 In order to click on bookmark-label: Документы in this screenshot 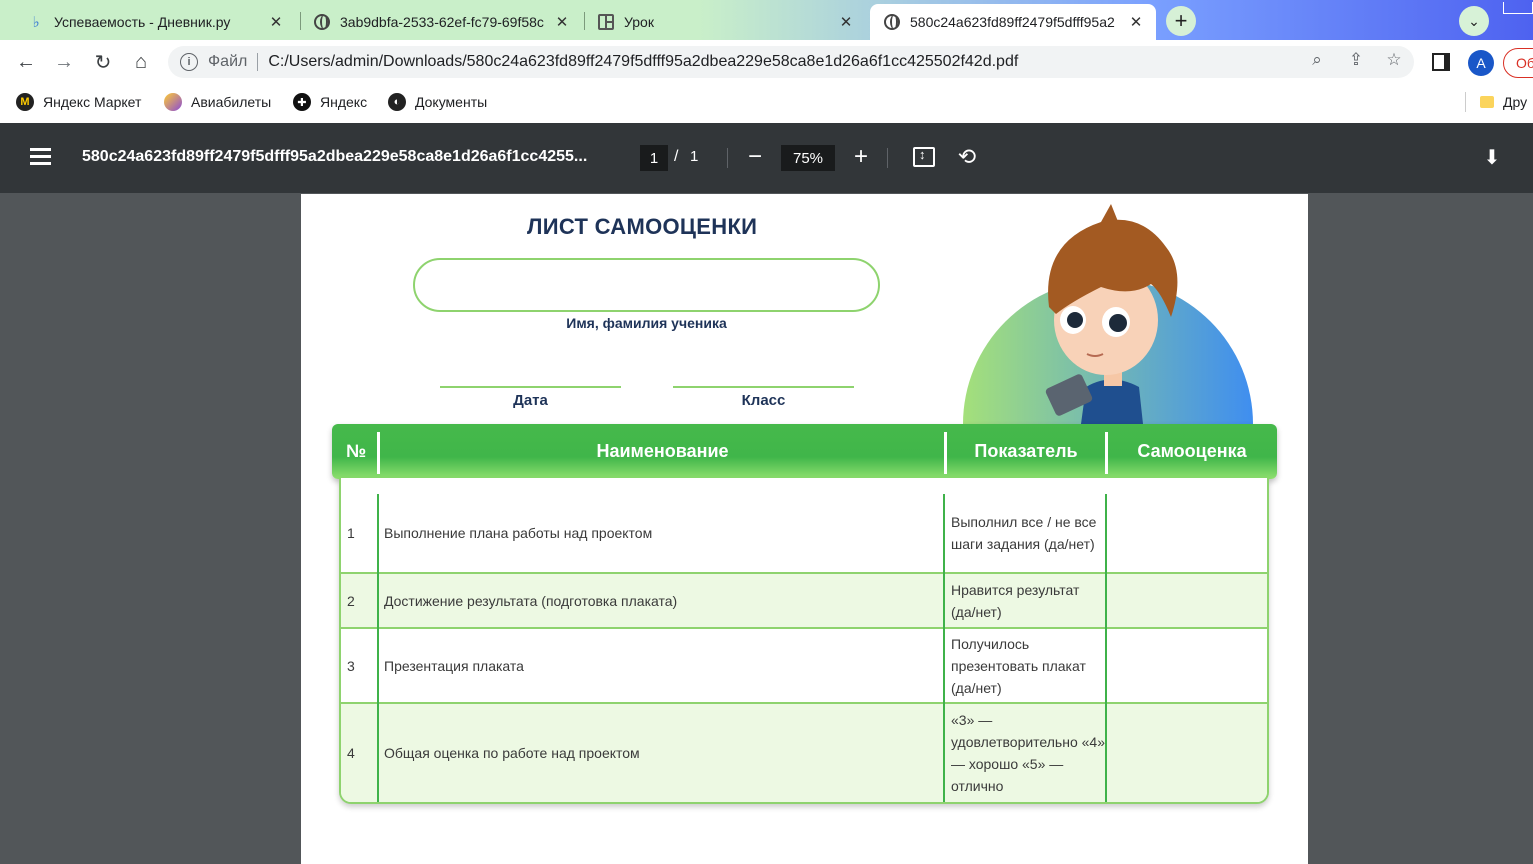, I will do `click(451, 102)`.